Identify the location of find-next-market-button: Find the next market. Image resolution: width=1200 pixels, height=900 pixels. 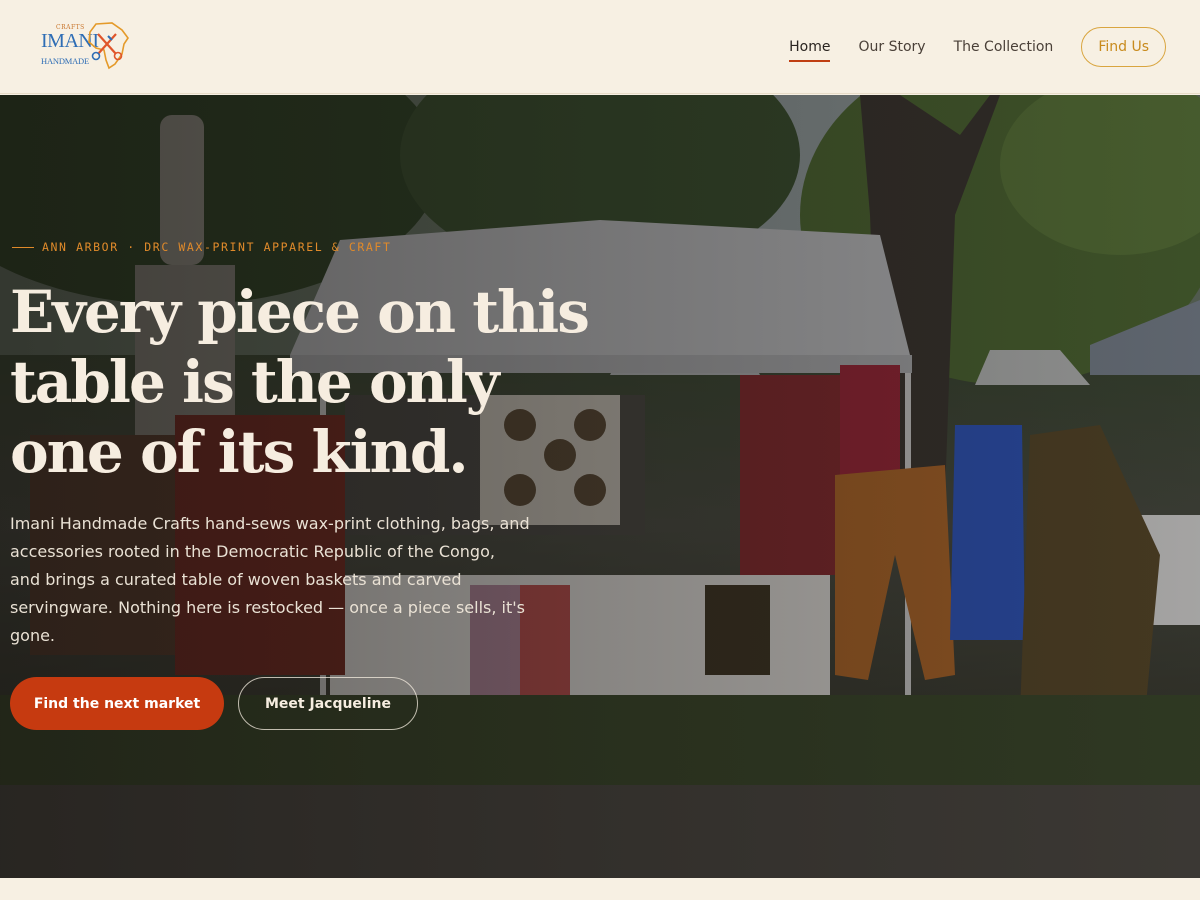
(117, 703).